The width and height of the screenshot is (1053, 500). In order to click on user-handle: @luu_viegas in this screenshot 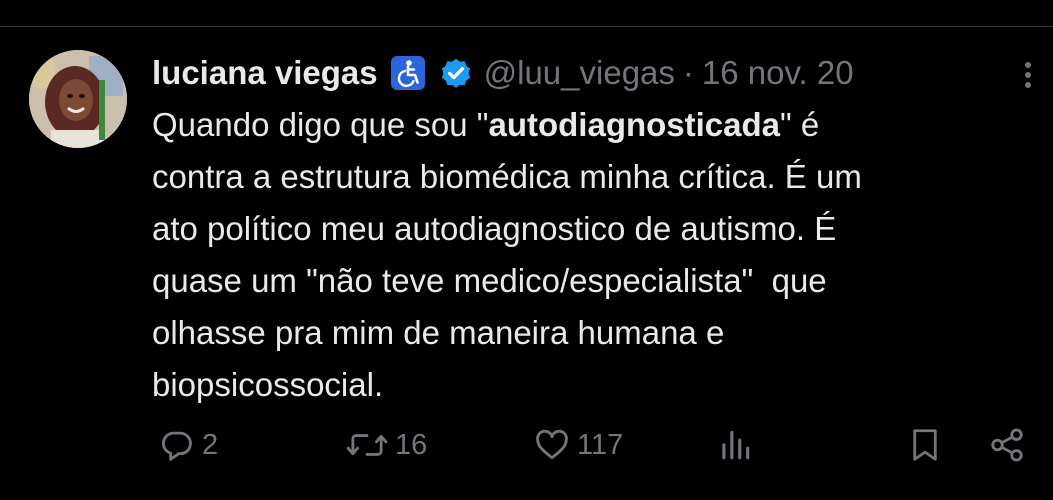, I will do `click(579, 73)`.